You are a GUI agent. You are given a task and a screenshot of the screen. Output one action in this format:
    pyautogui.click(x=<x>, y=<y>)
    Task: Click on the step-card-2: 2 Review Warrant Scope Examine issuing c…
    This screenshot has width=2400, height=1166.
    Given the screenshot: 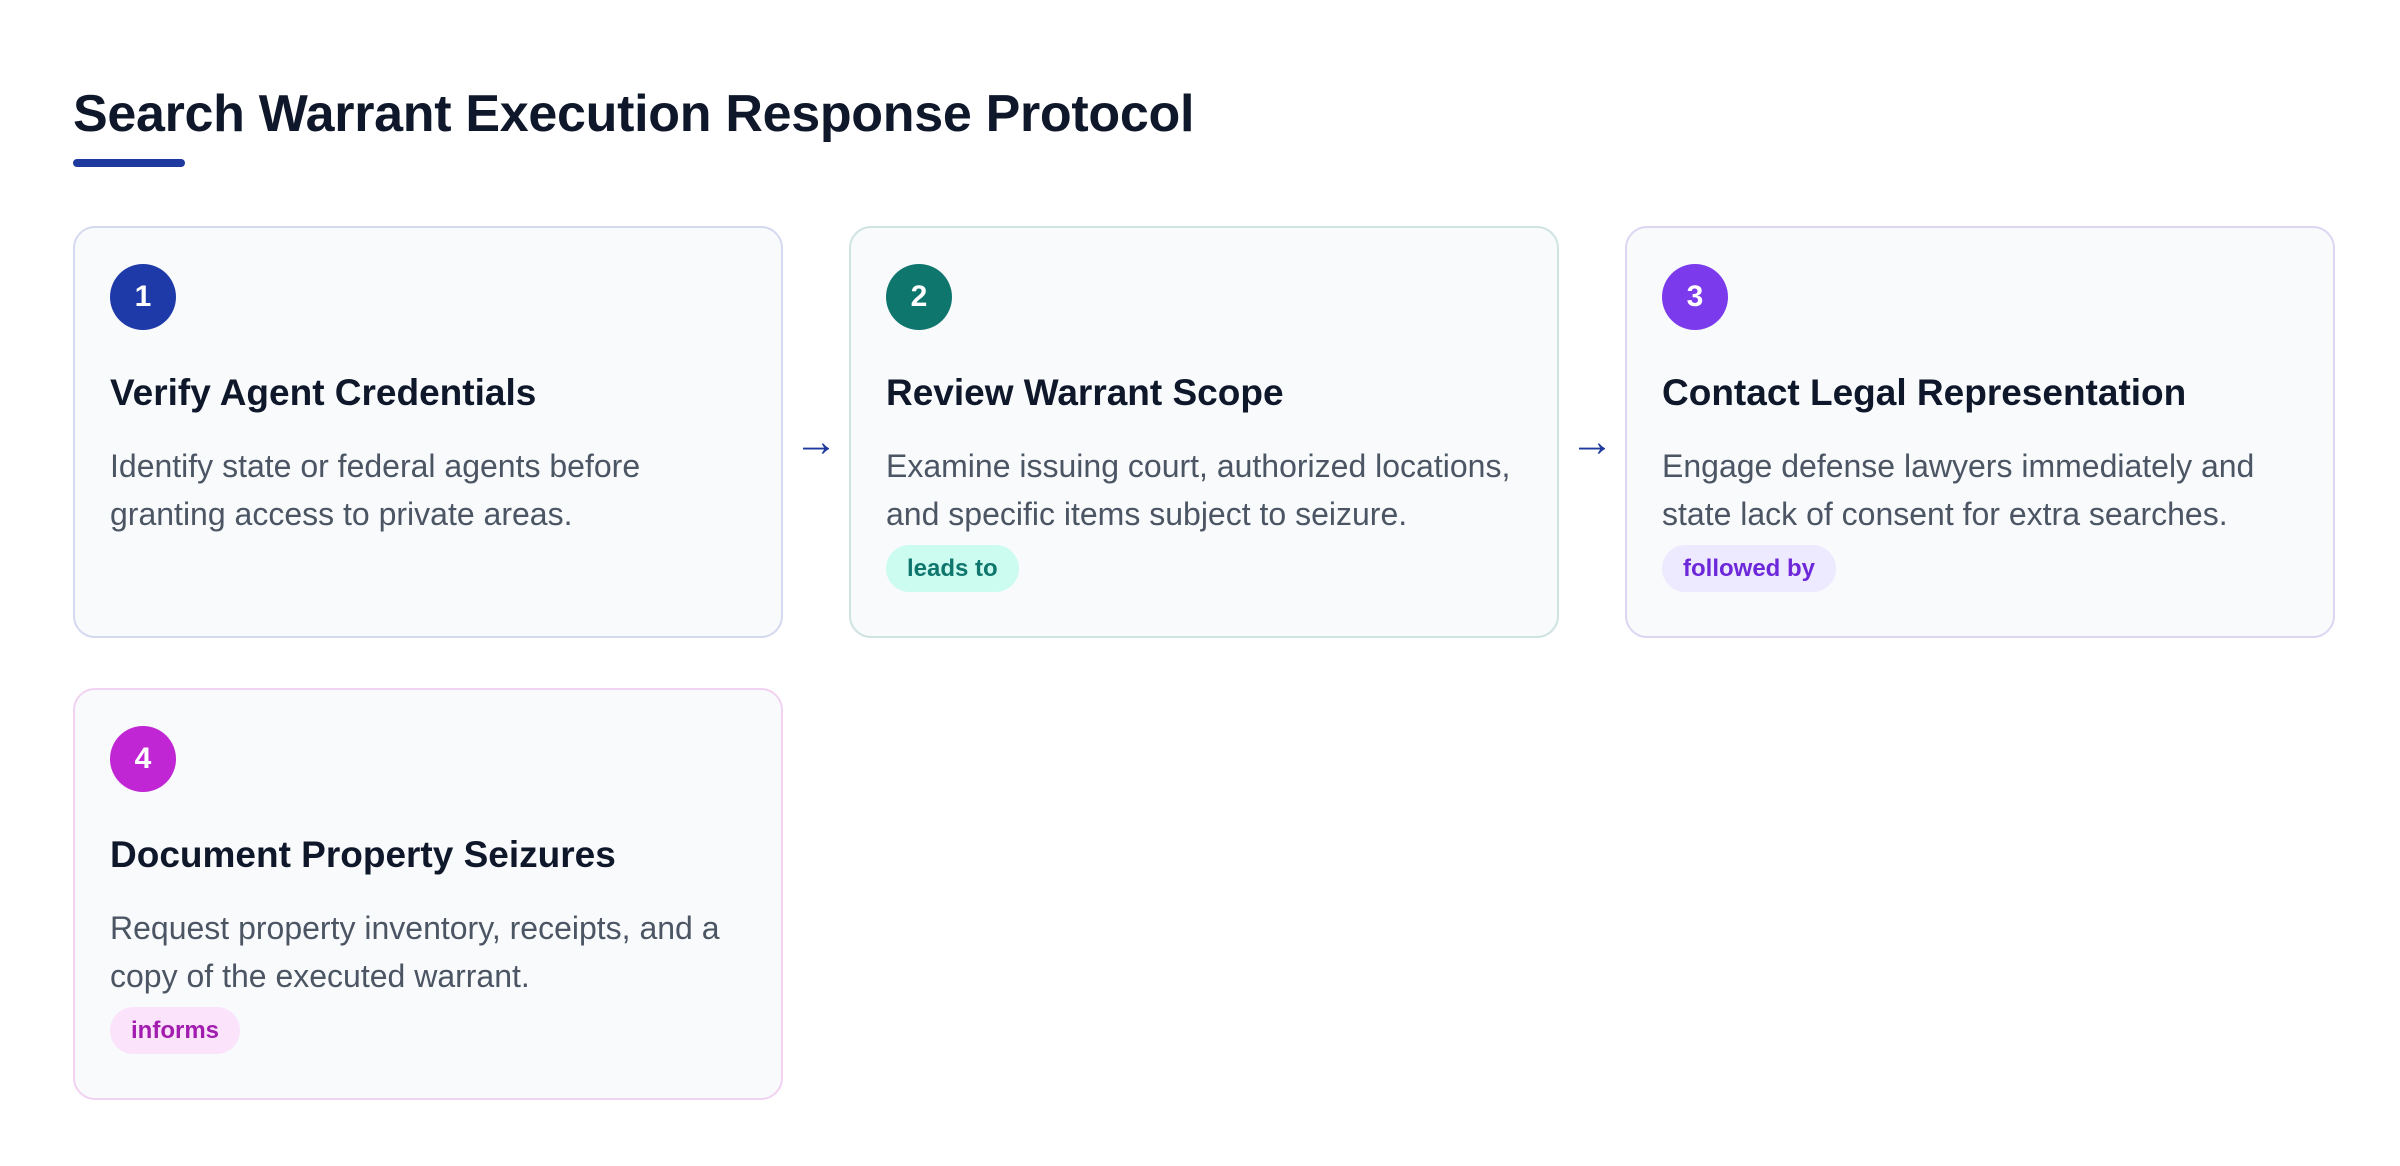 What is the action you would take?
    pyautogui.click(x=1204, y=432)
    